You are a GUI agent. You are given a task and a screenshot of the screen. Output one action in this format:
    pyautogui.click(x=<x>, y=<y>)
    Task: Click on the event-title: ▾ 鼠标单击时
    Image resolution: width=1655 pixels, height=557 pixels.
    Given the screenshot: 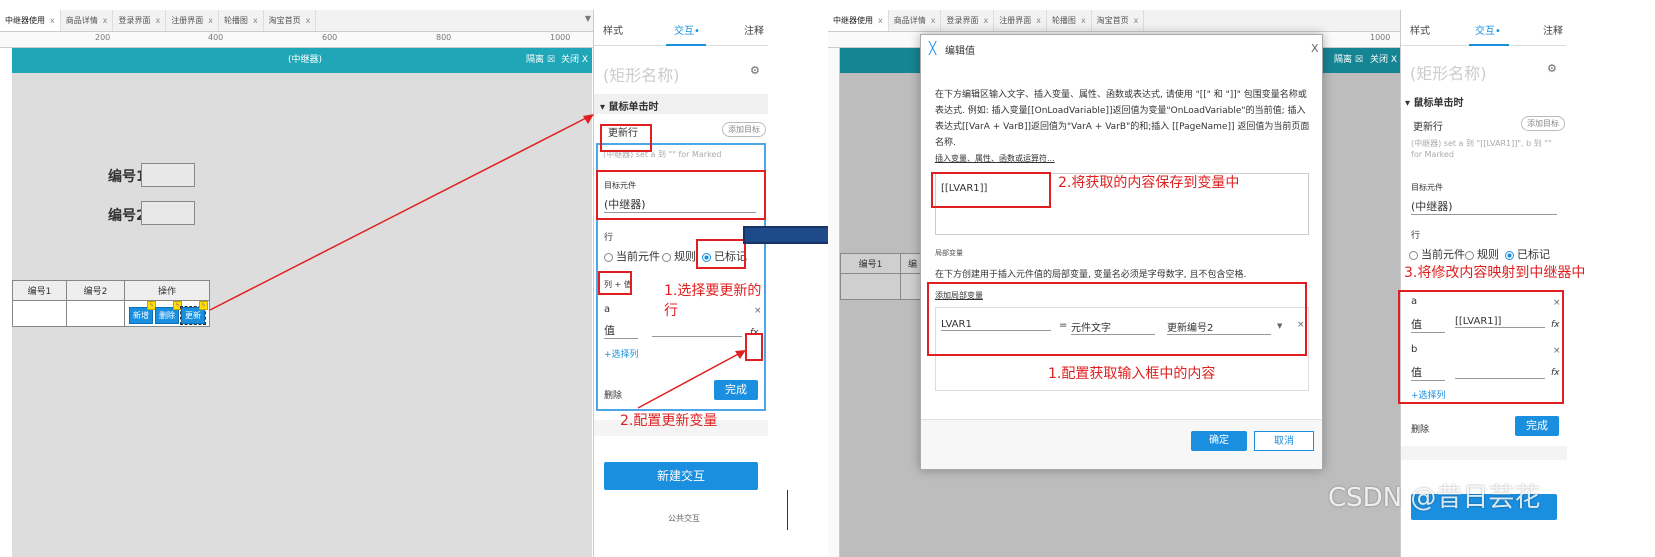 What is the action you would take?
    pyautogui.click(x=1434, y=101)
    